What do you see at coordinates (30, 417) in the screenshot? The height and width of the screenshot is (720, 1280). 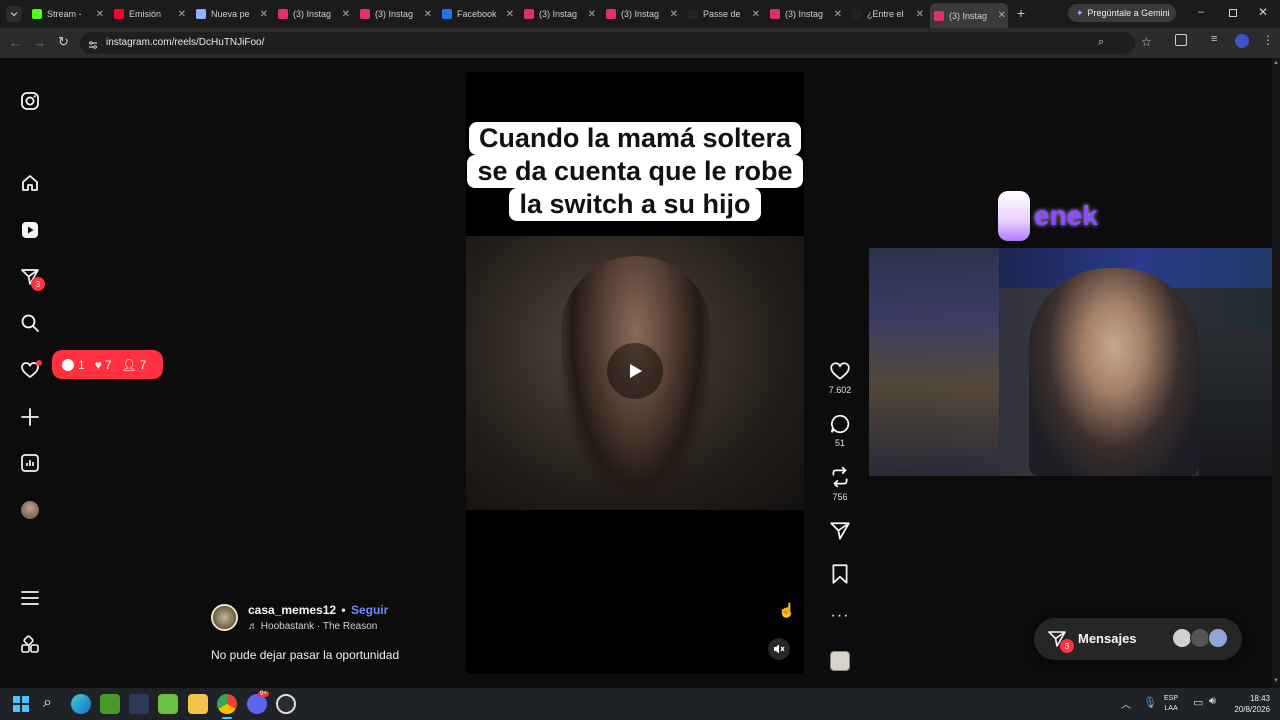 I see `create-plus-icon` at bounding box center [30, 417].